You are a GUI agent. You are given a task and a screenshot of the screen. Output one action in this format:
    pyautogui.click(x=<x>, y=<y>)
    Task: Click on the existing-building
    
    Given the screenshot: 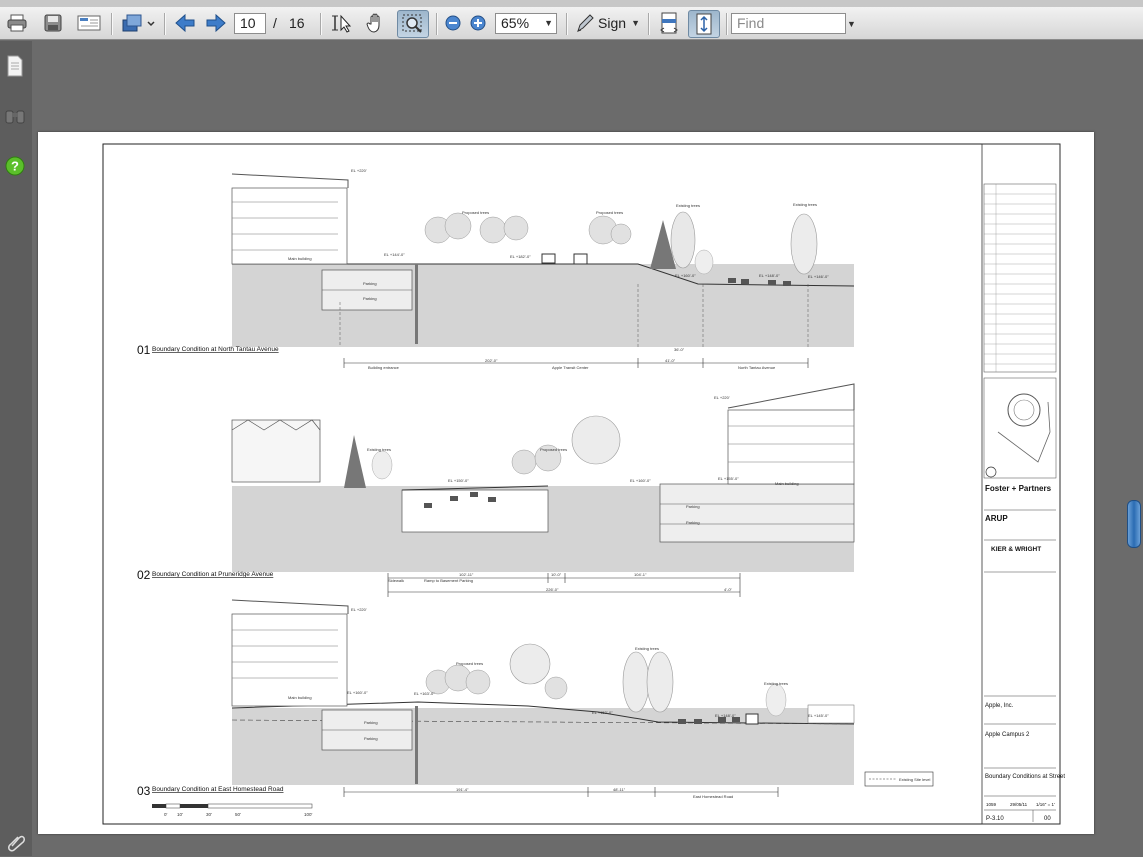 What is the action you would take?
    pyautogui.click(x=276, y=451)
    